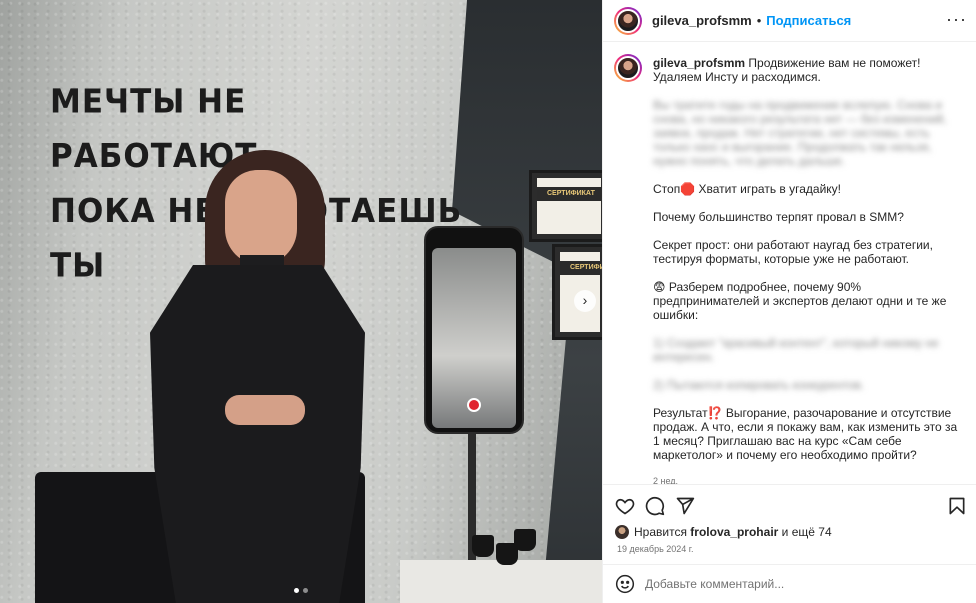 The image size is (976, 603). I want to click on caption-avatar, so click(628, 68).